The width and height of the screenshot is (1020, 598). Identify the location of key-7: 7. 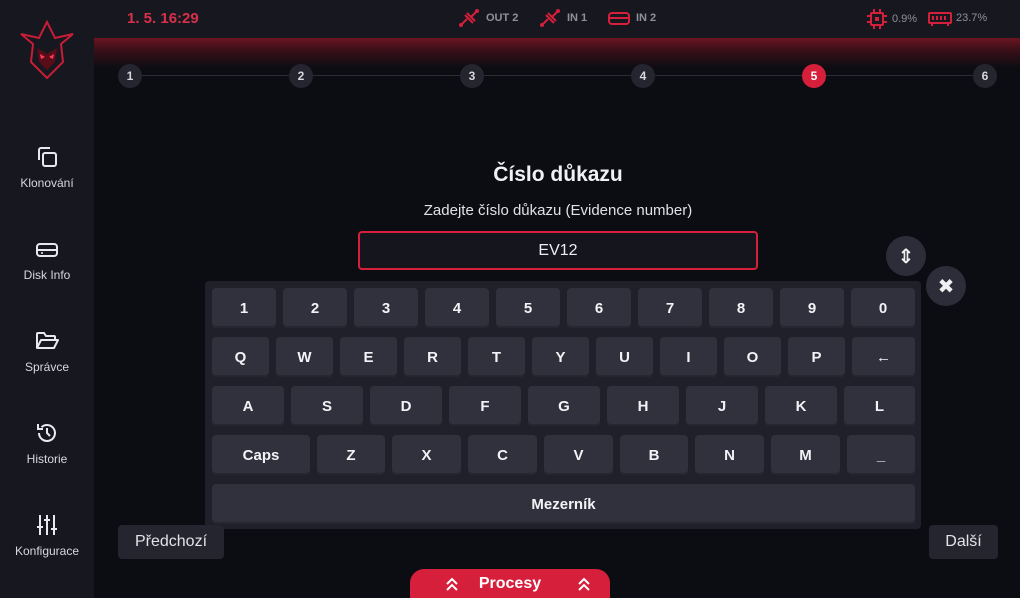
(670, 308).